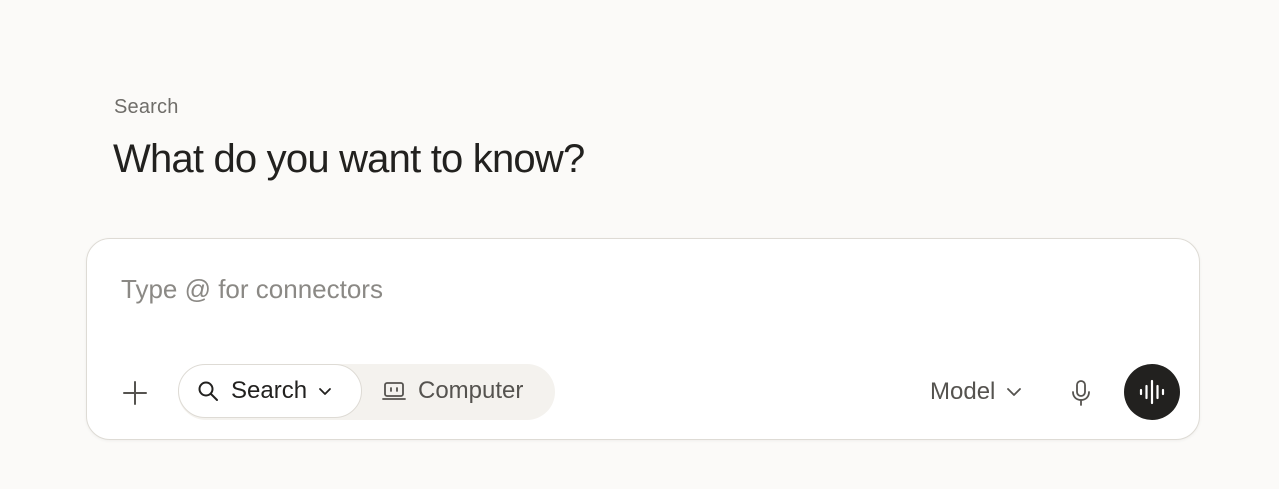 The width and height of the screenshot is (1279, 489). I want to click on mode-selector: Search Computer, so click(366, 392).